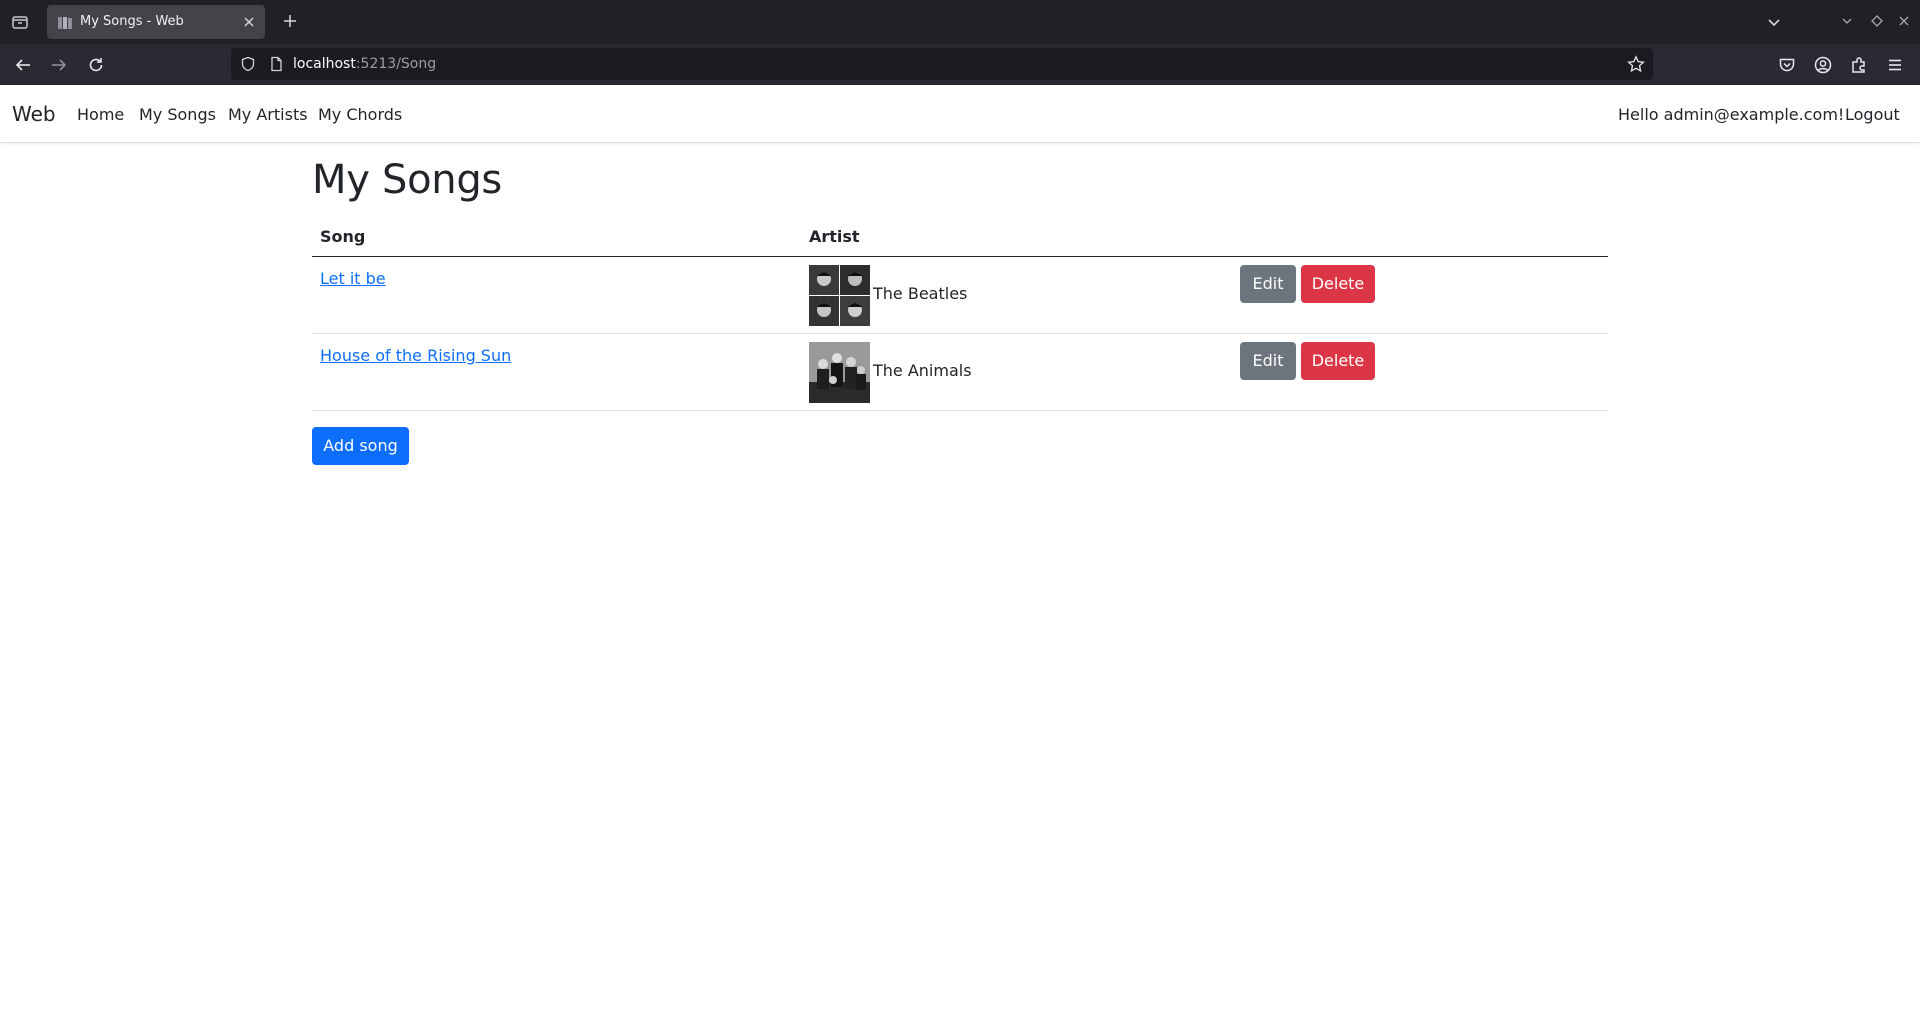  Describe the element at coordinates (132, 21) in the screenshot. I see `tab-title: My Songs - Web` at that location.